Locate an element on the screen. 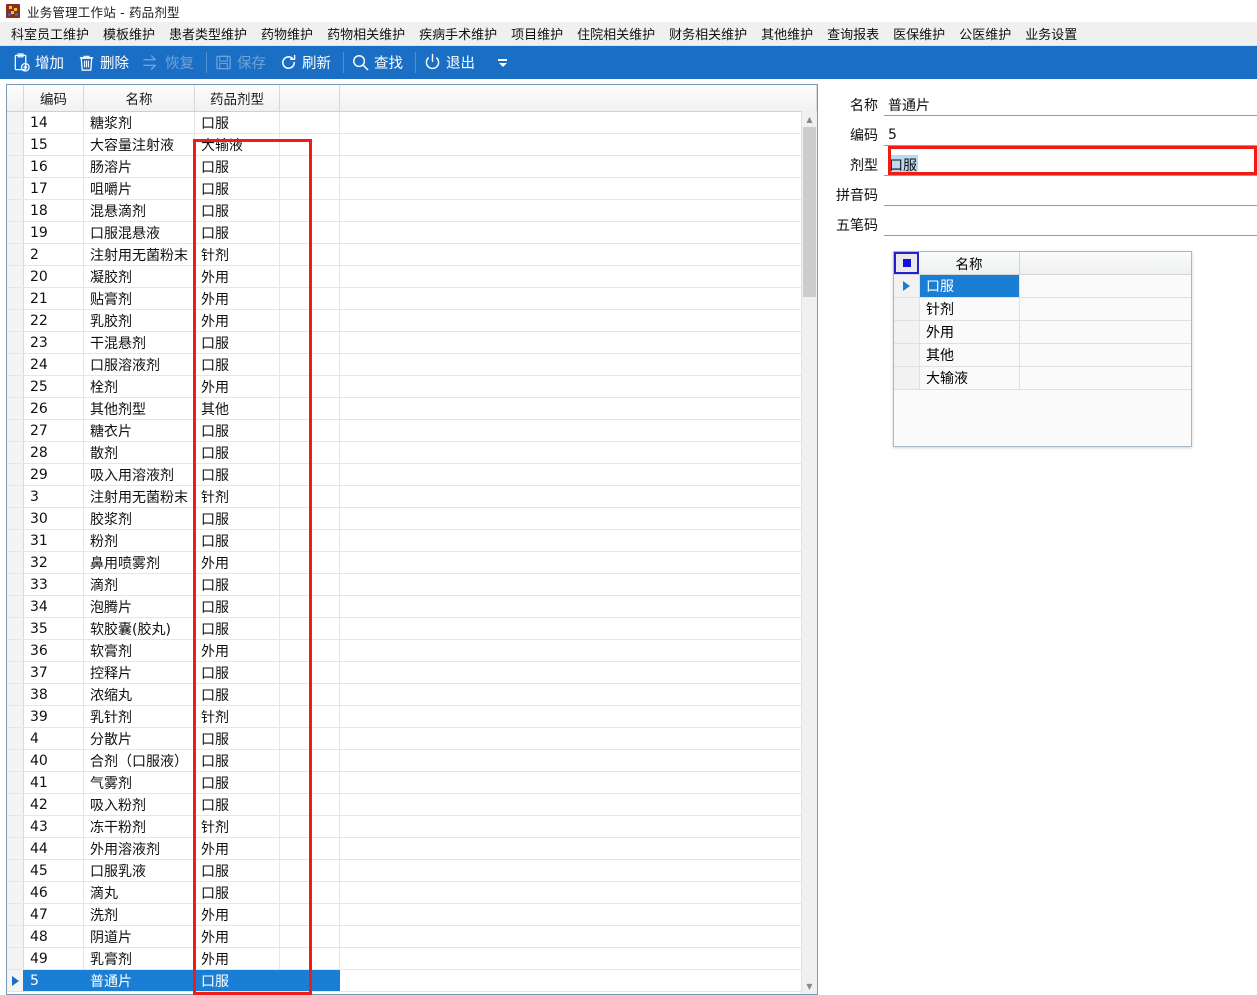 This screenshot has width=1257, height=995. table-row: 23 干混悬剂 口服 is located at coordinates (412, 343).